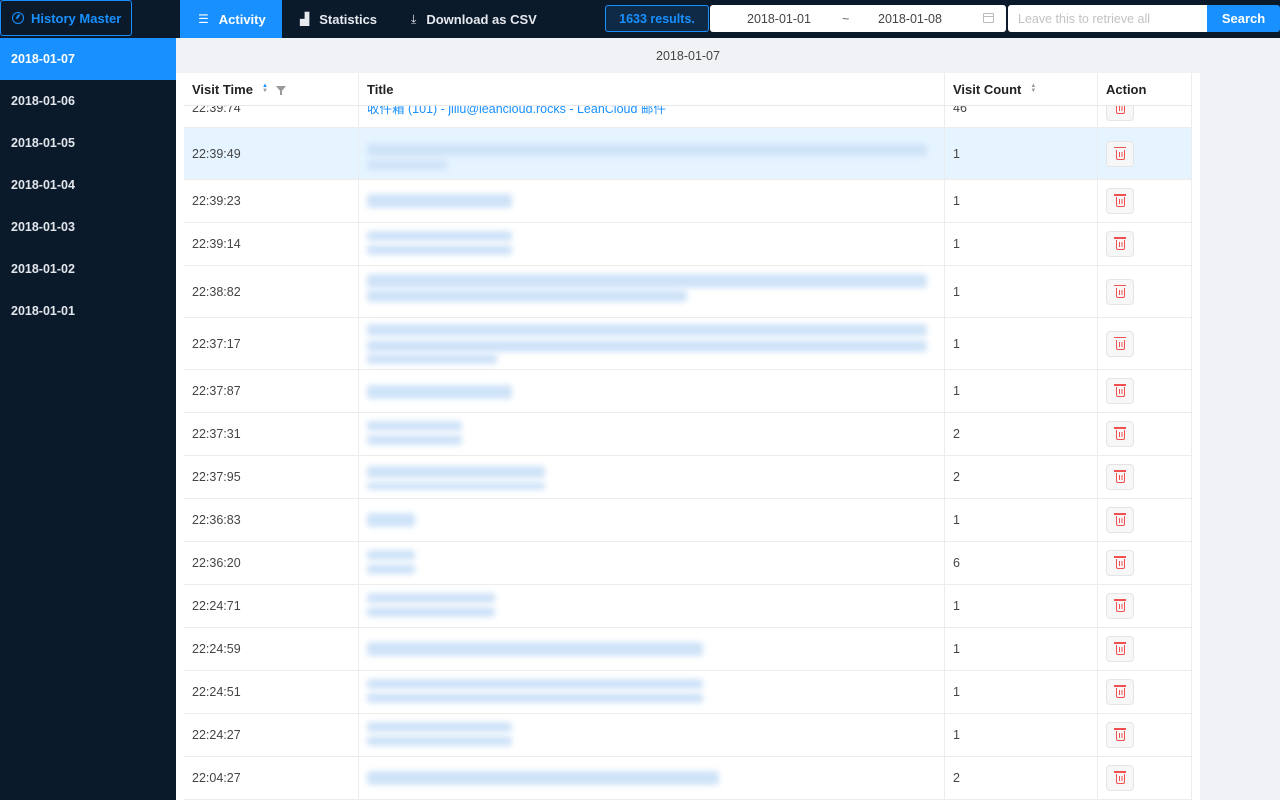 The width and height of the screenshot is (1280, 800). Describe the element at coordinates (280, 90) in the screenshot. I see `filter-icon` at that location.